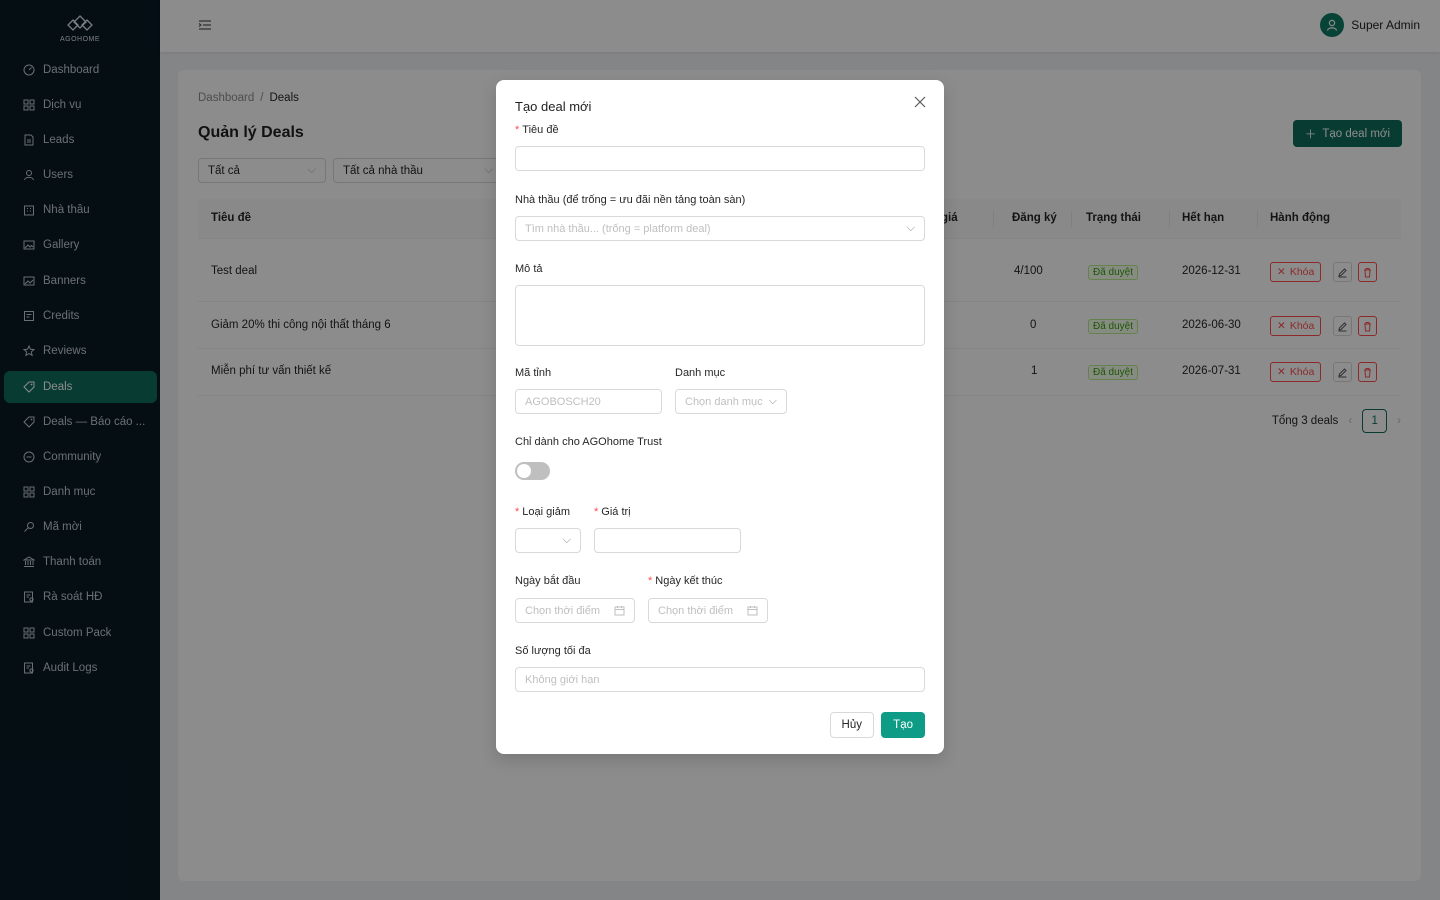 This screenshot has height=900, width=1440. What do you see at coordinates (548, 581) in the screenshot?
I see `start-date-field-label: Ngày bắt đầu` at bounding box center [548, 581].